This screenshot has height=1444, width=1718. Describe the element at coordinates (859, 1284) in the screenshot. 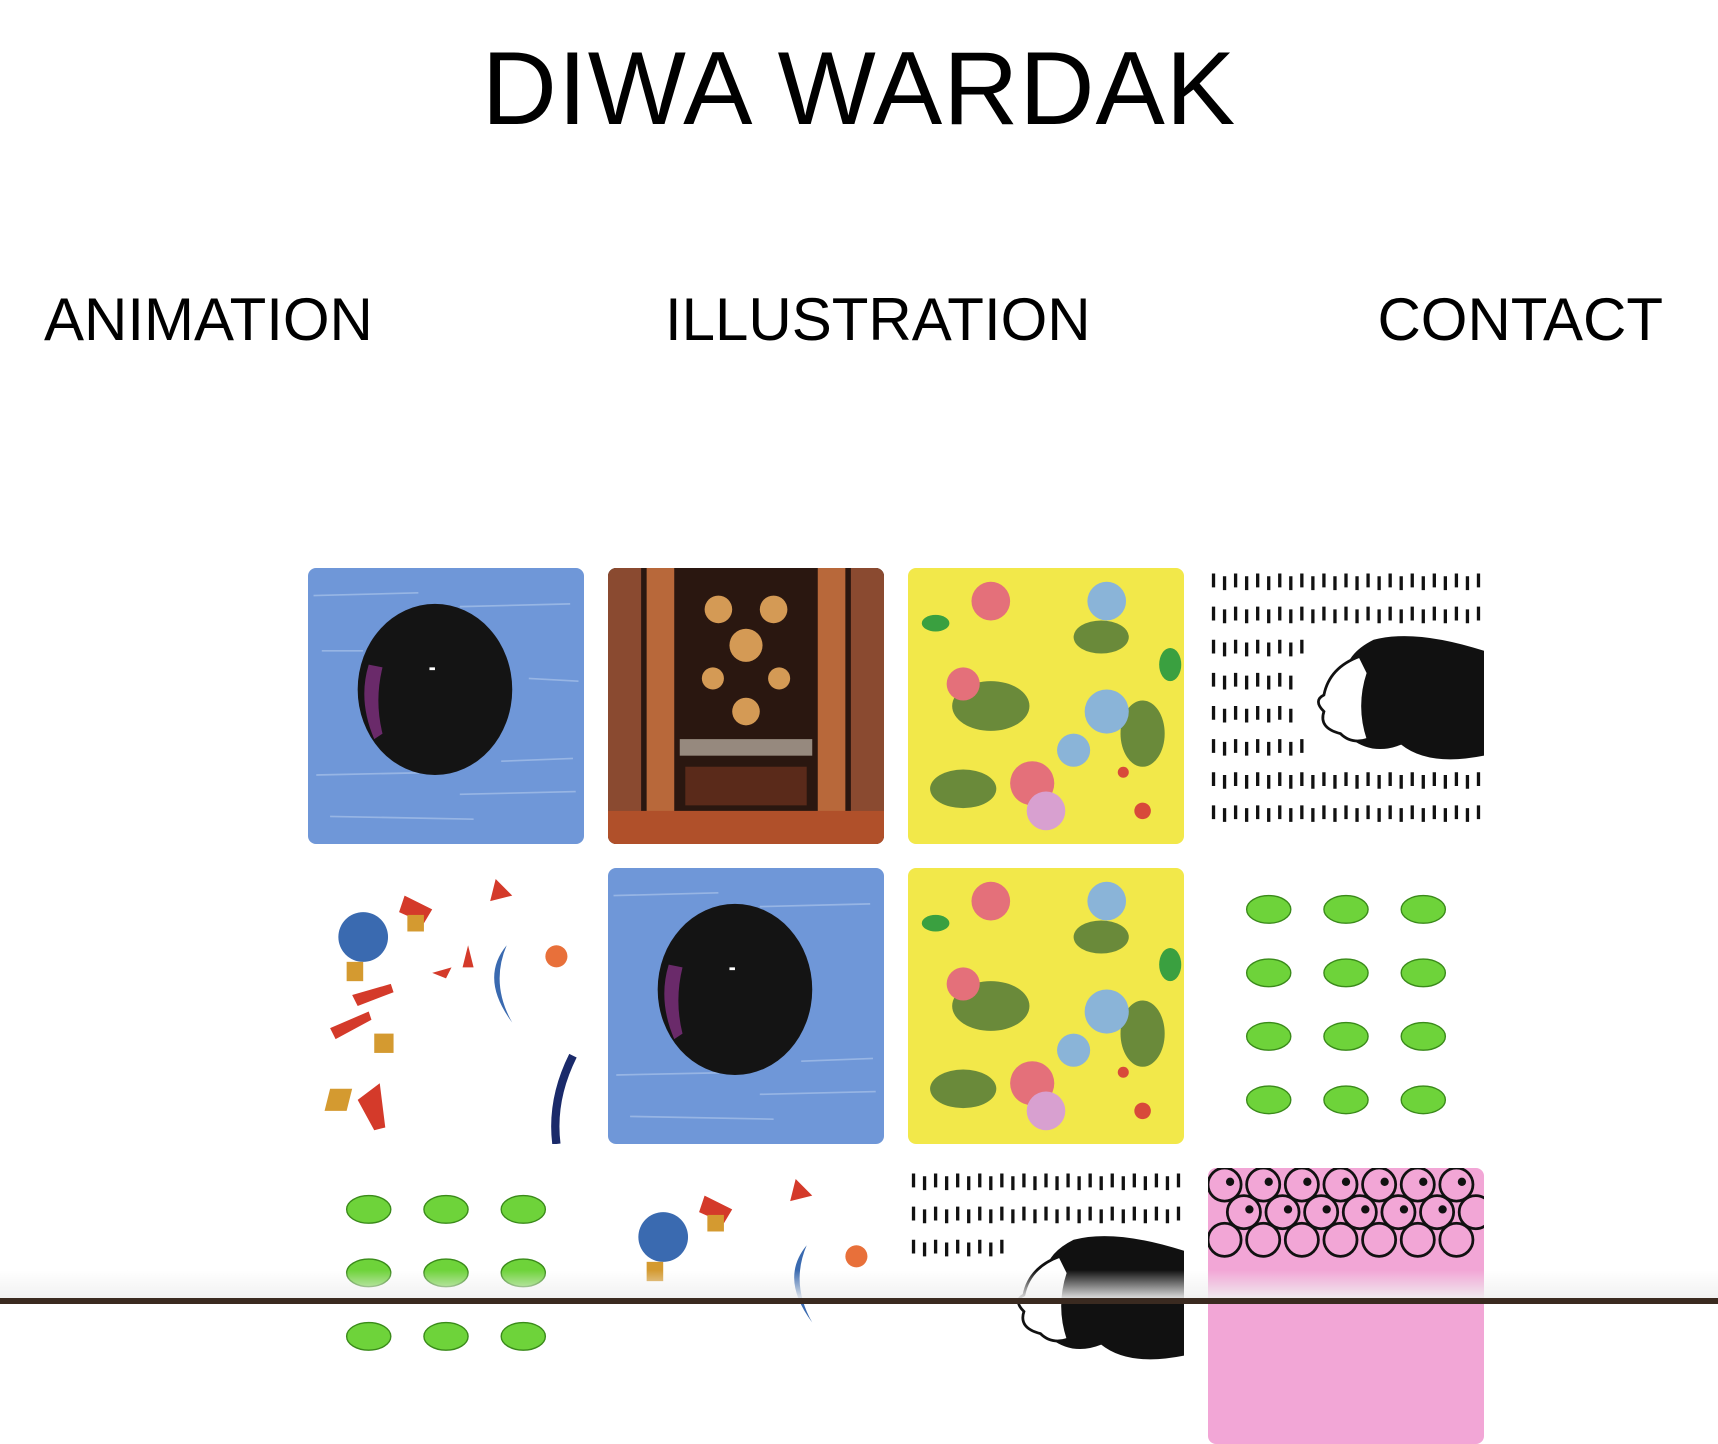

I see `bottom-fade` at that location.